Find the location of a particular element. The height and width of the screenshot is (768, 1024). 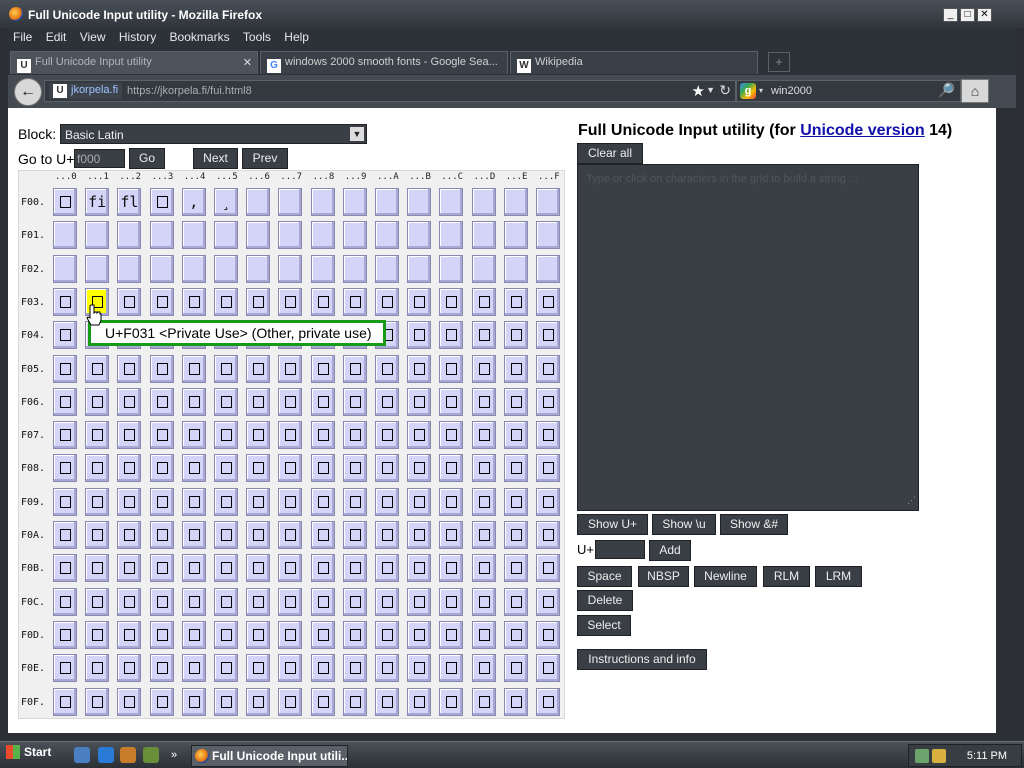

char-cell-f020 is located at coordinates (65, 268).